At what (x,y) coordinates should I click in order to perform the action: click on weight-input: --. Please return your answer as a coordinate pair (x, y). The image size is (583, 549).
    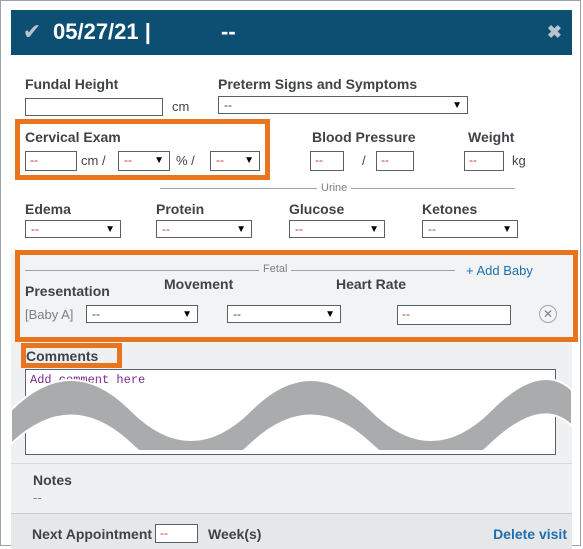
    Looking at the image, I should click on (484, 161).